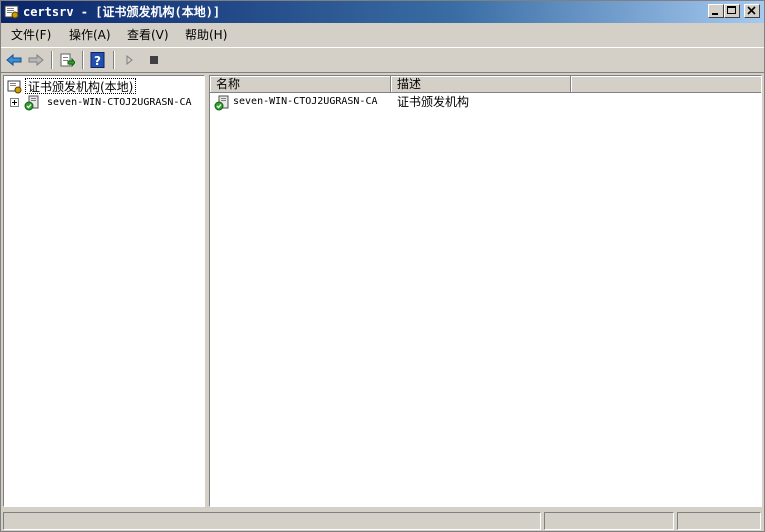 Image resolution: width=765 pixels, height=532 pixels. I want to click on status-bar, so click(382, 520).